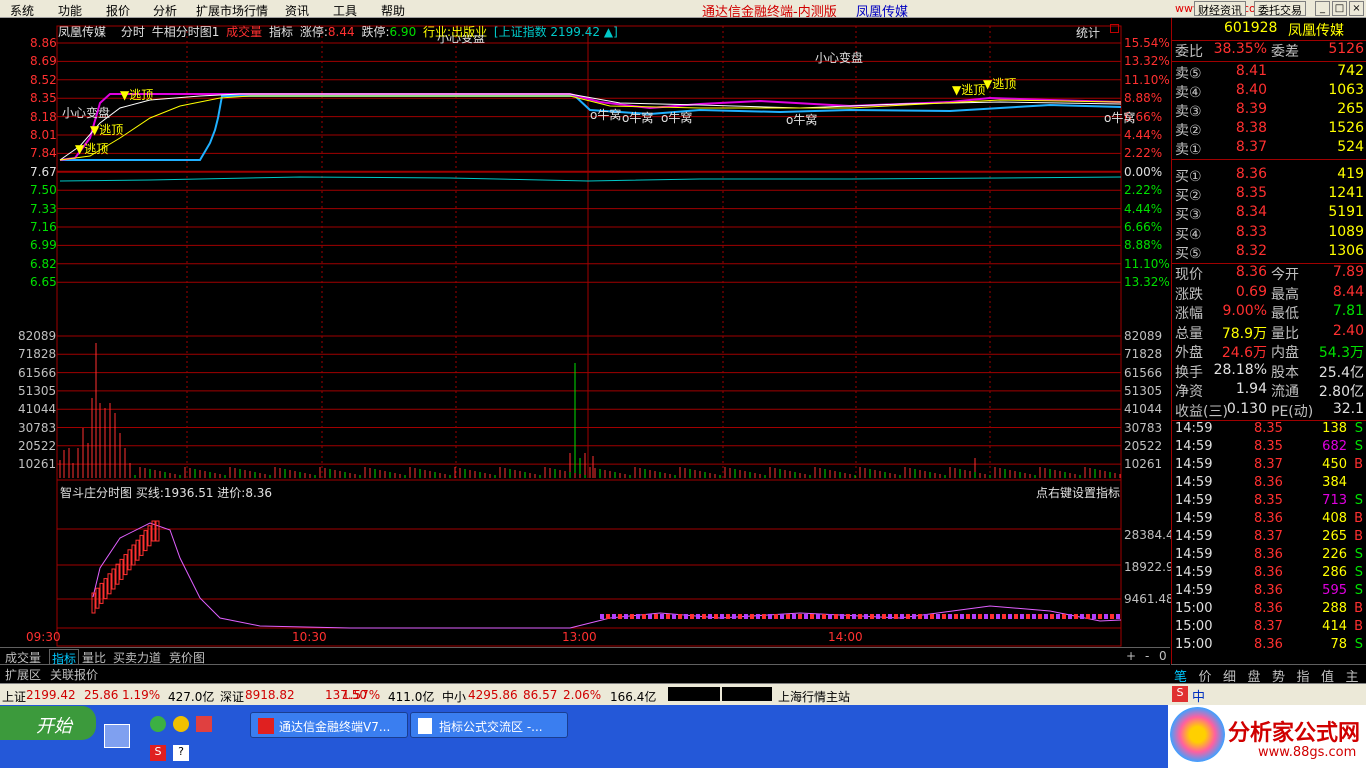 Image resolution: width=1366 pixels, height=768 pixels. Describe the element at coordinates (1269, 293) in the screenshot. I see `stat-row: 涨跌 0.69 最高 8.44` at that location.